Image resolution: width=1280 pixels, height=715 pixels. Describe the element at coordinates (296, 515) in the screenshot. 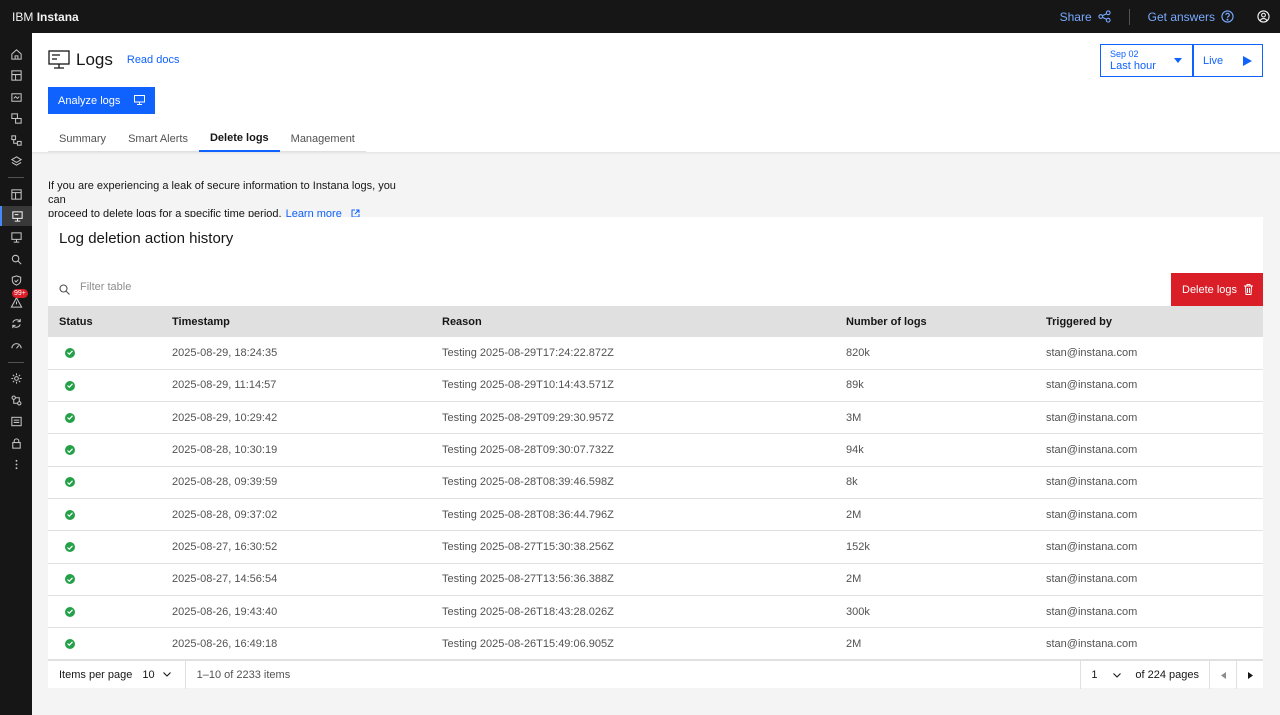

I see `timestamp-cell: 2025-08-28, 09:37:02` at that location.